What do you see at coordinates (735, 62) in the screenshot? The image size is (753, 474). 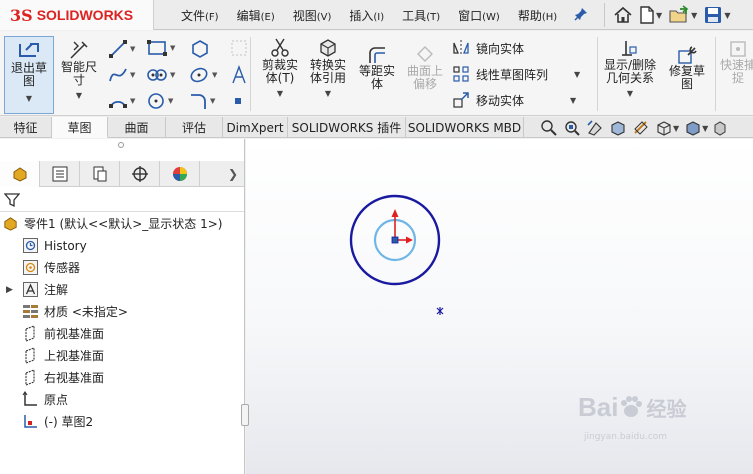 I see `quick-snaps-button: 快速捕 捉` at bounding box center [735, 62].